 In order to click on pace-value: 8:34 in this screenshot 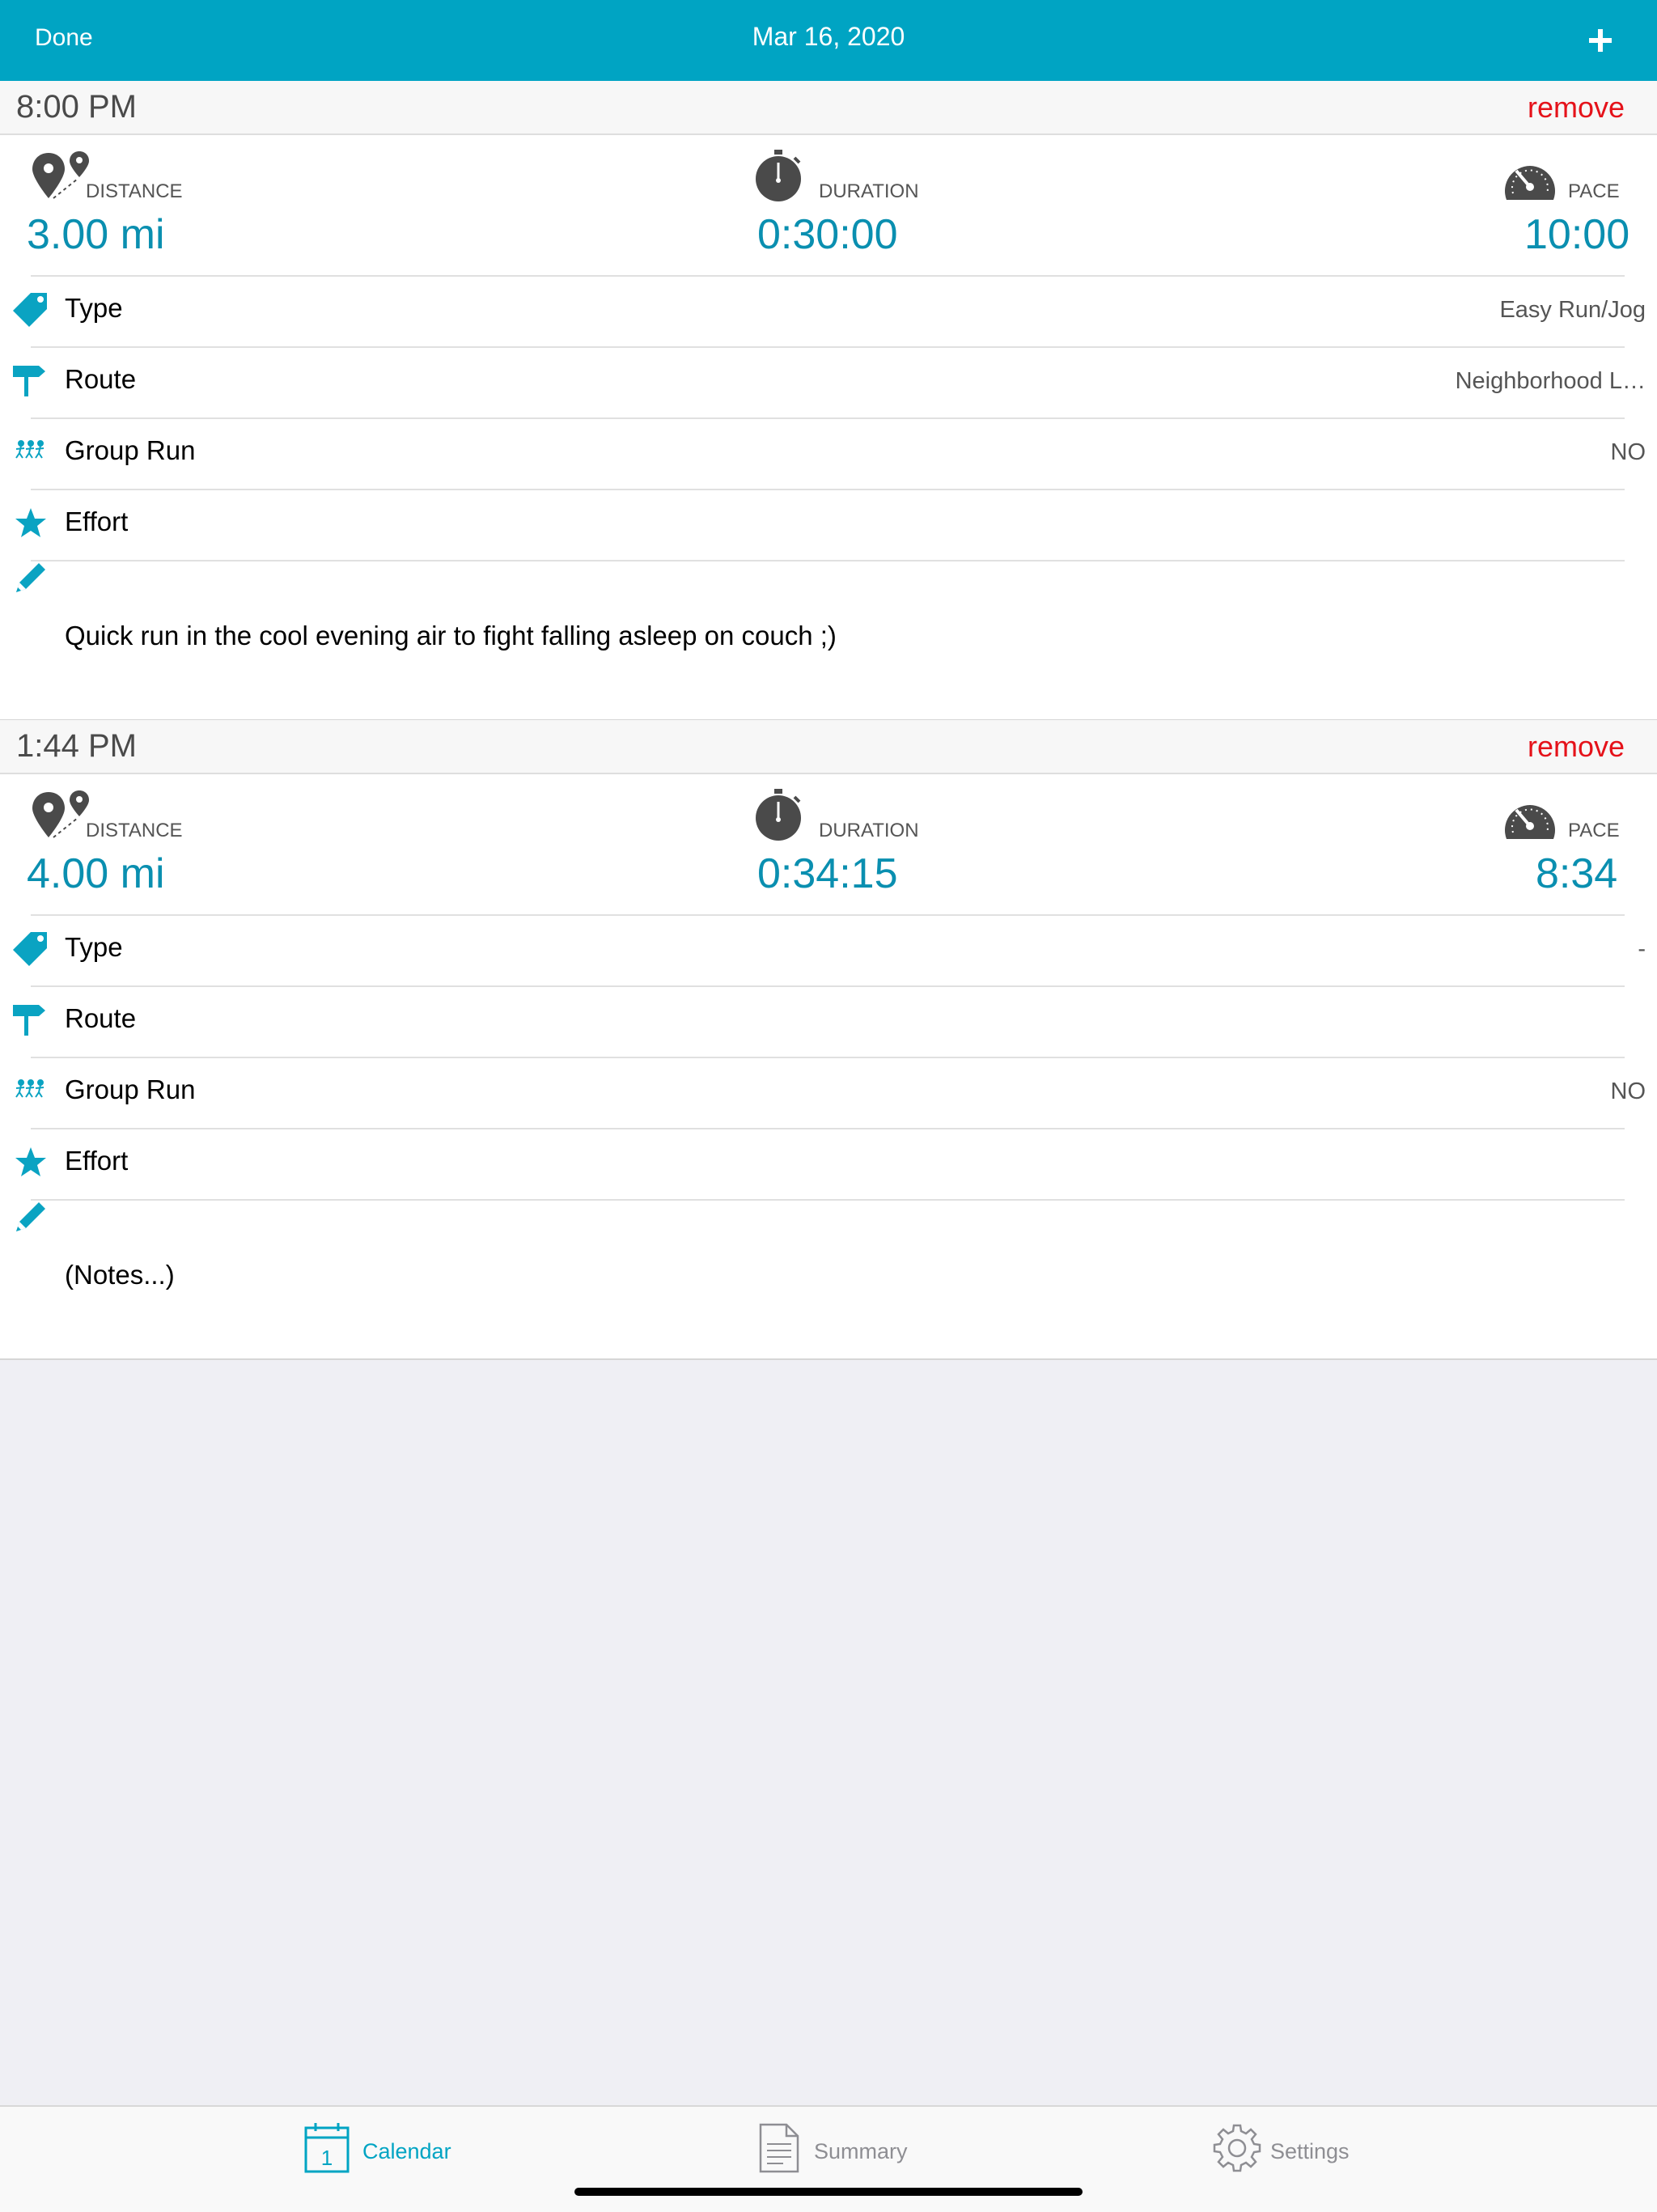, I will do `click(1577, 873)`.